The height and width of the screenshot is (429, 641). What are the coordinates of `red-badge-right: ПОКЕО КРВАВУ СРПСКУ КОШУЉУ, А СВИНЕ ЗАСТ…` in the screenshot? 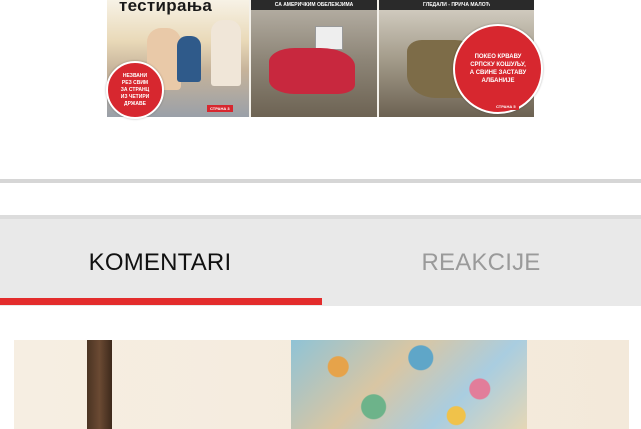 It's located at (498, 69).